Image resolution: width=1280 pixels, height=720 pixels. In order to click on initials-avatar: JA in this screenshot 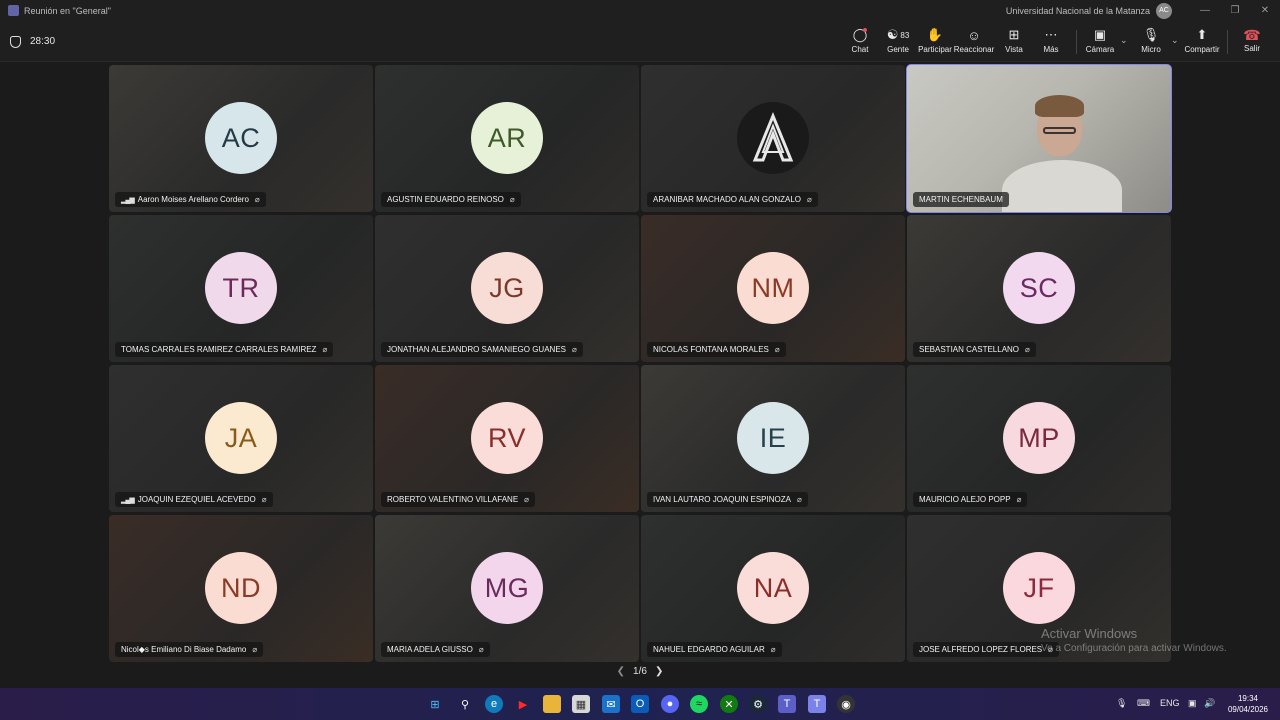, I will do `click(241, 438)`.